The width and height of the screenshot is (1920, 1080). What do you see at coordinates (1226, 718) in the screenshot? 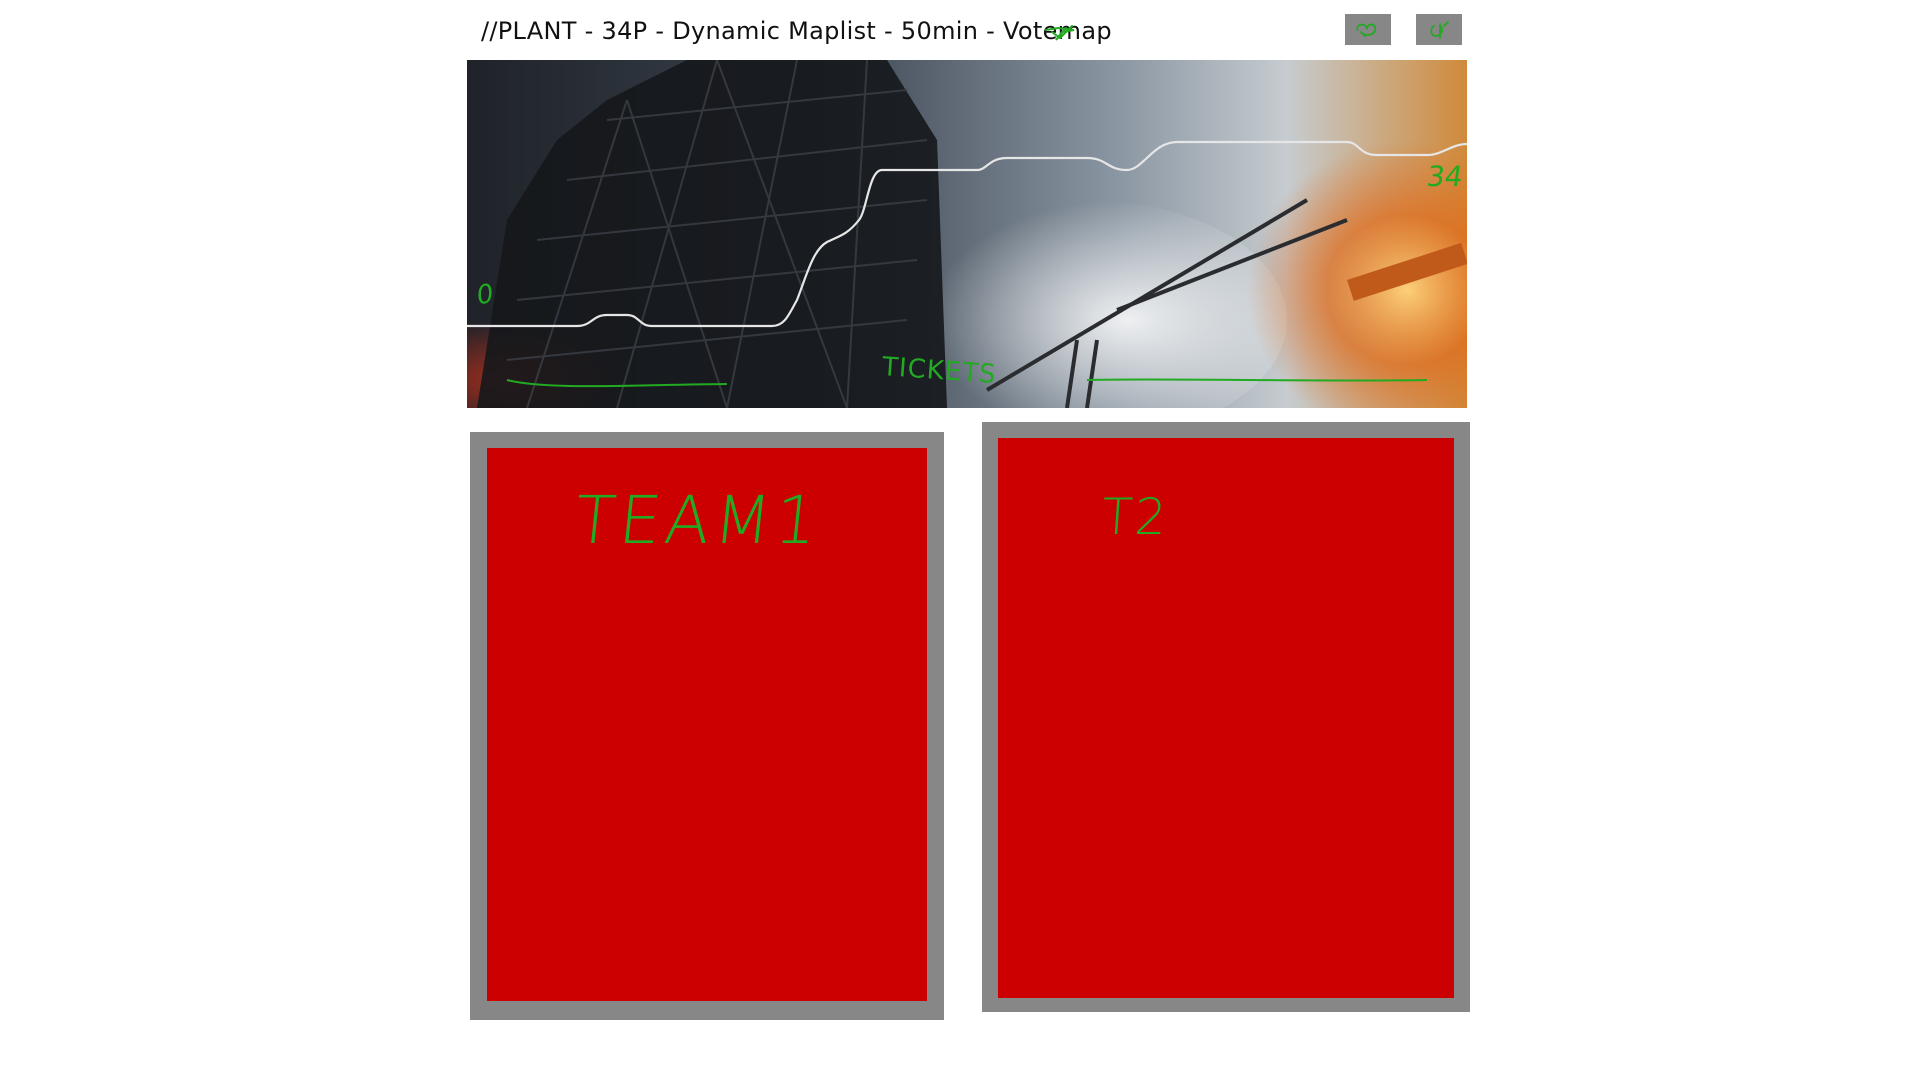
I see `team2-panel: T2` at bounding box center [1226, 718].